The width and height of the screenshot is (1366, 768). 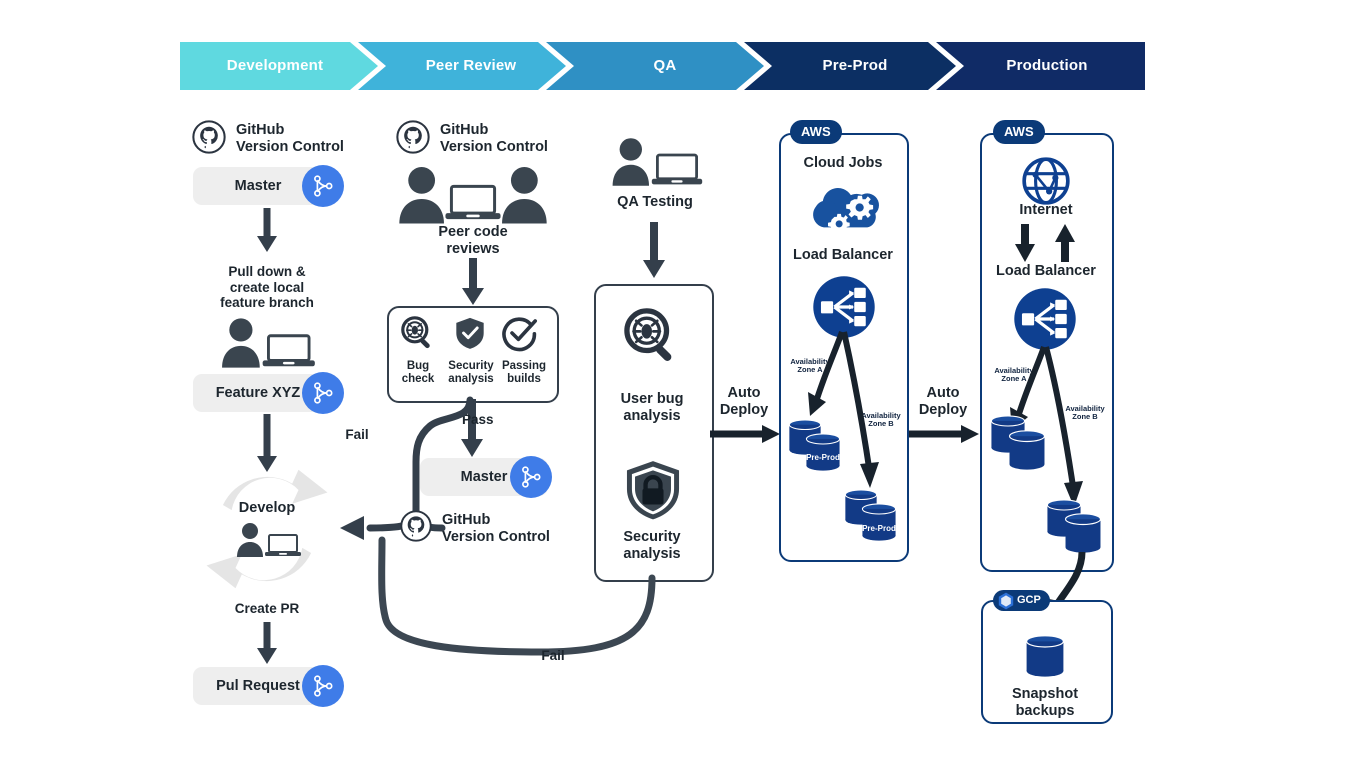 I want to click on arrow-qa-to-box, so click(x=654, y=250).